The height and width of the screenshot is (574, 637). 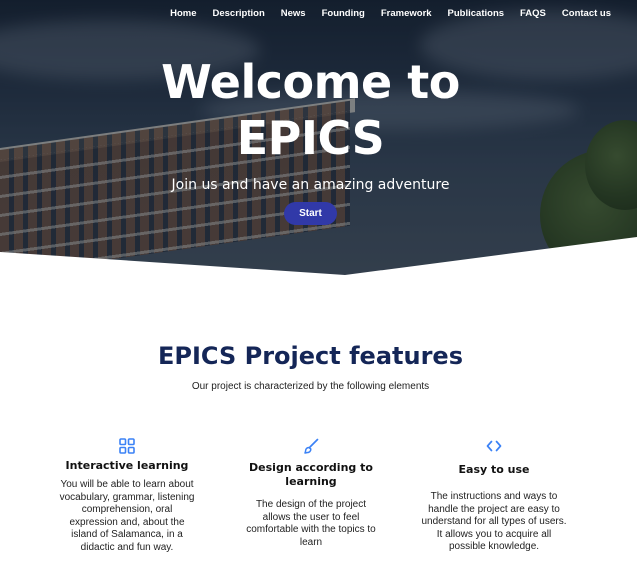 I want to click on nav-item-news: News, so click(x=293, y=14).